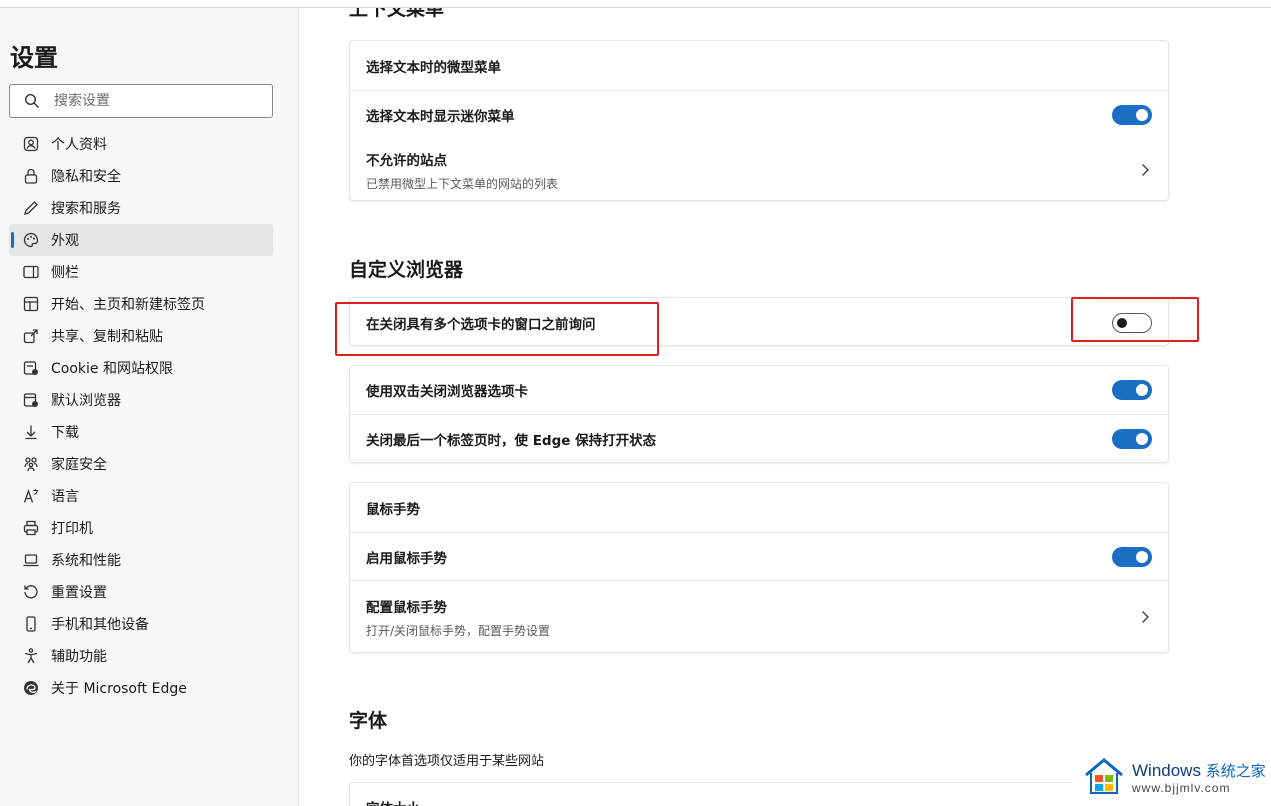 The image size is (1271, 806). I want to click on house-logo-icon, so click(1104, 776).